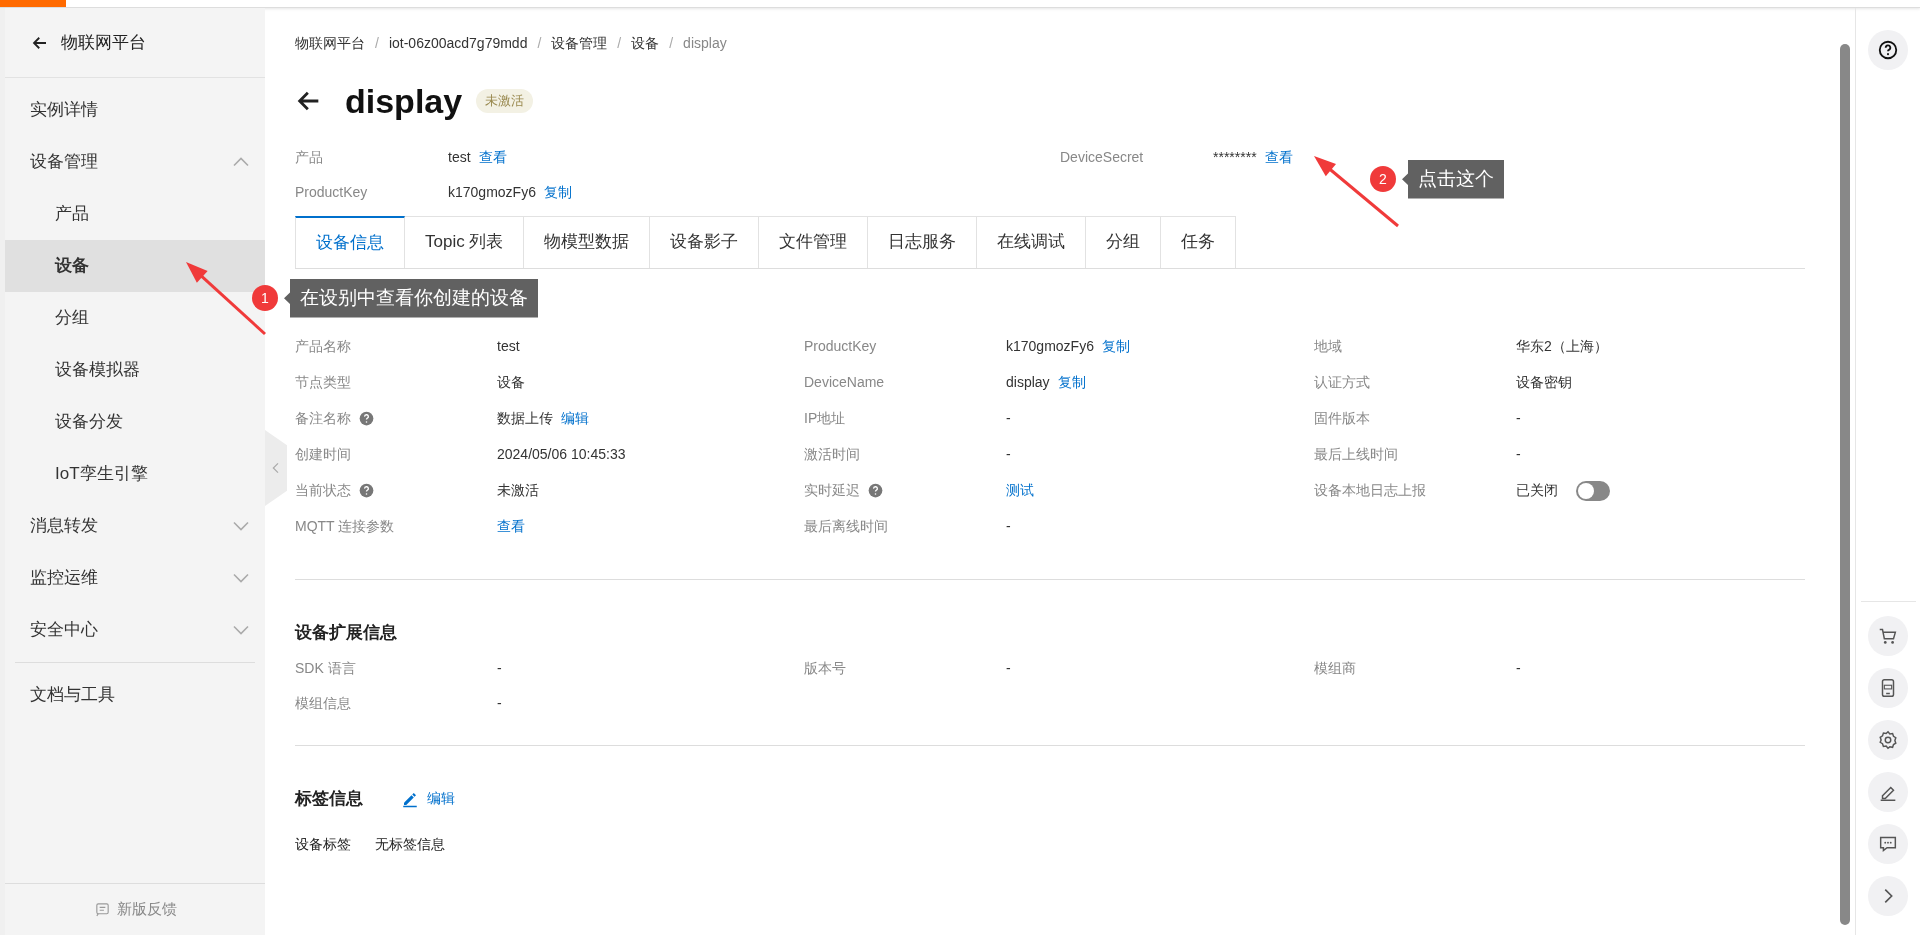  Describe the element at coordinates (135, 162) in the screenshot. I see `sidebar-item: 设备管理` at that location.